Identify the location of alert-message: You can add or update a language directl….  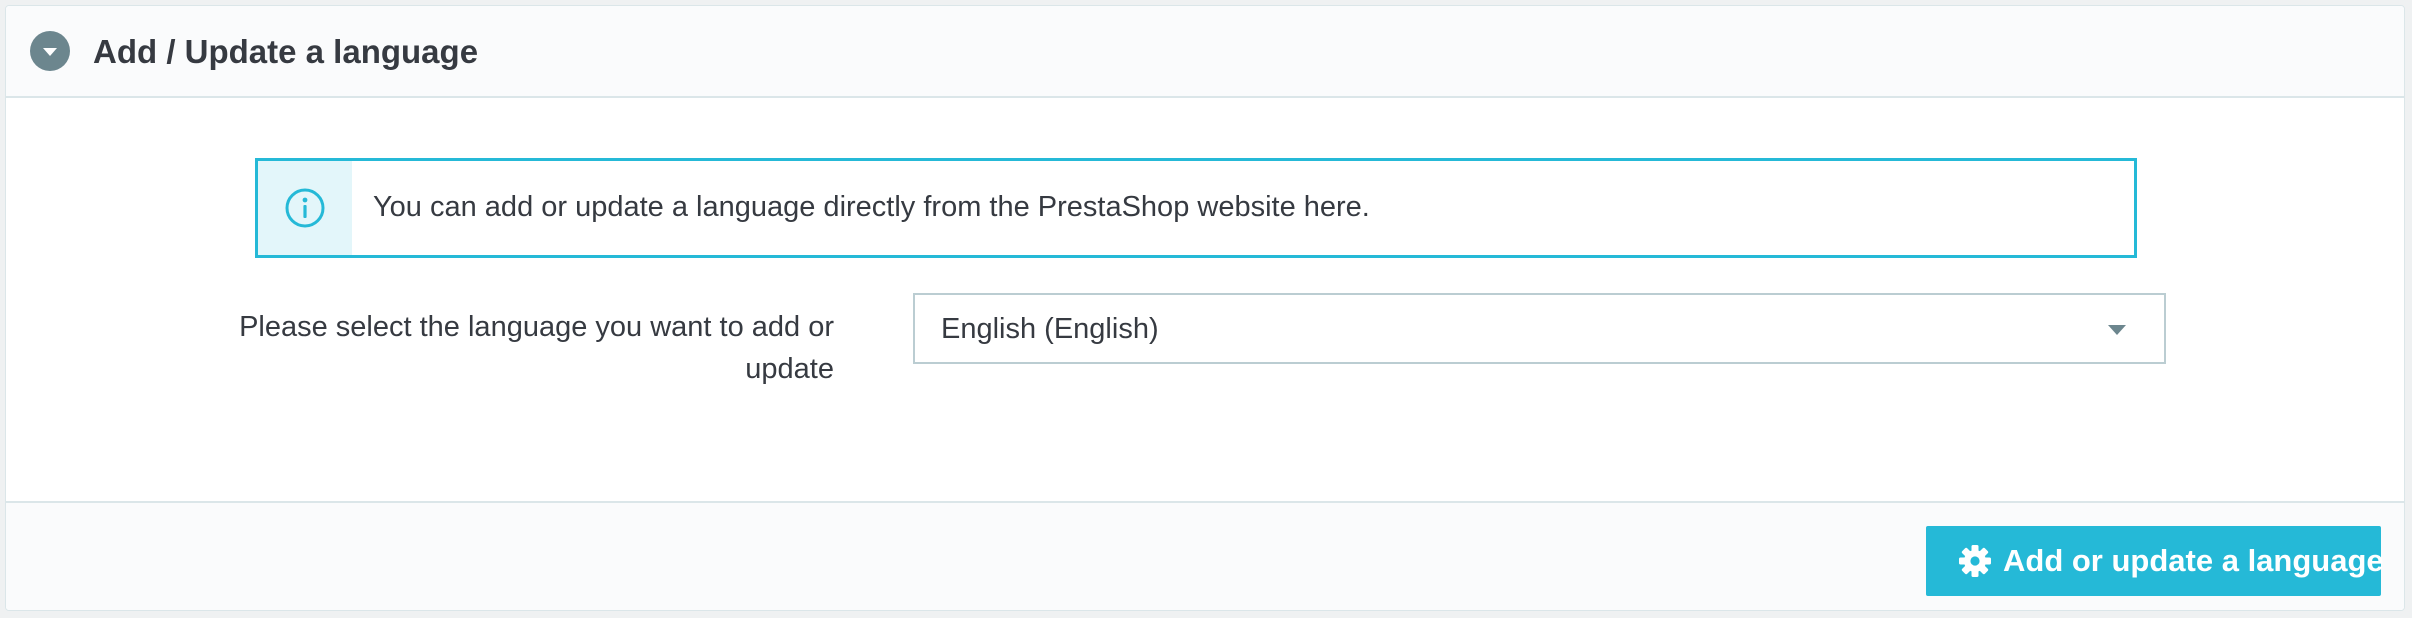
(871, 207).